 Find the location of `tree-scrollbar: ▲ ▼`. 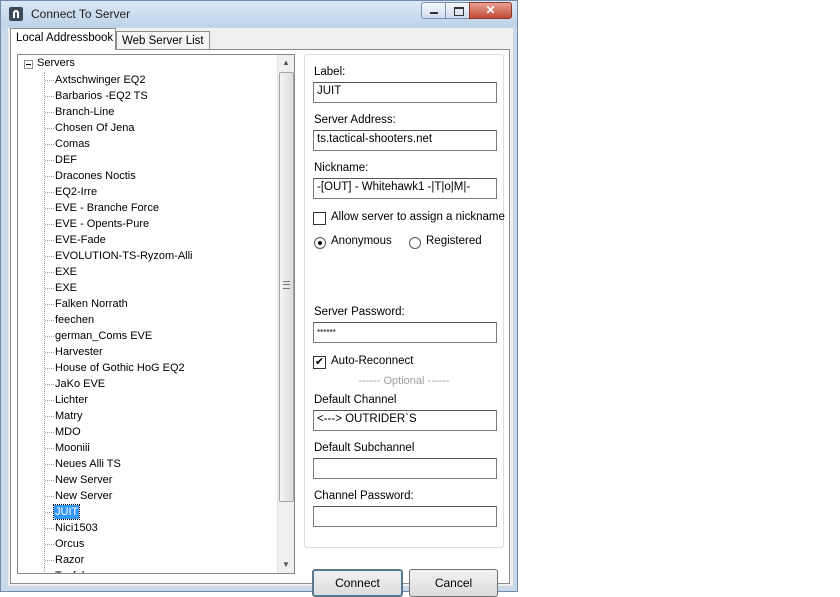

tree-scrollbar: ▲ ▼ is located at coordinates (285, 314).